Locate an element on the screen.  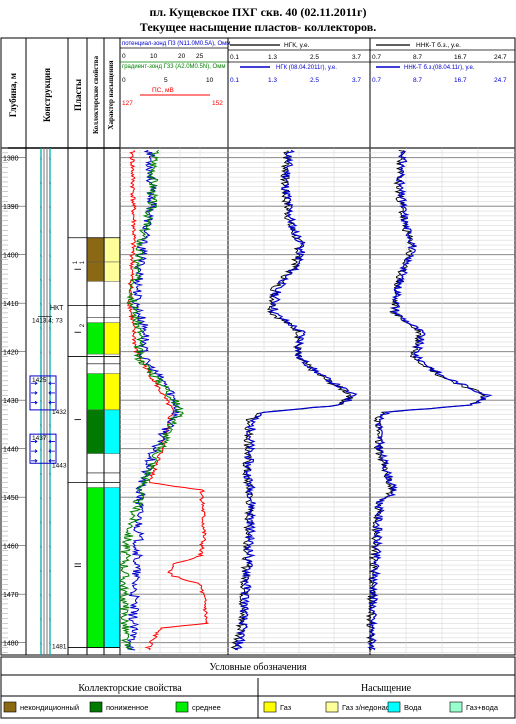
legend-title: Условные обозначения is located at coordinates (258, 667).